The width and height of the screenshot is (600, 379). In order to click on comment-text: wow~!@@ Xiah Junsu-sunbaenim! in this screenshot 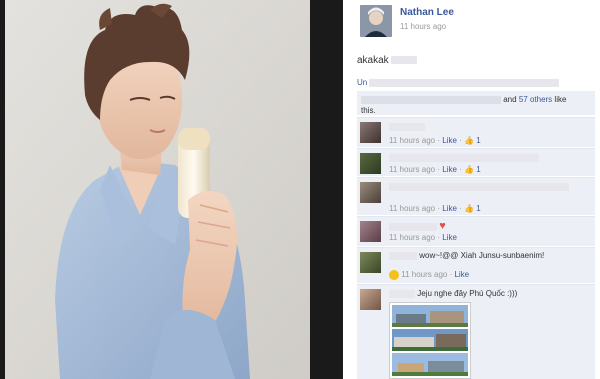, I will do `click(466, 255)`.